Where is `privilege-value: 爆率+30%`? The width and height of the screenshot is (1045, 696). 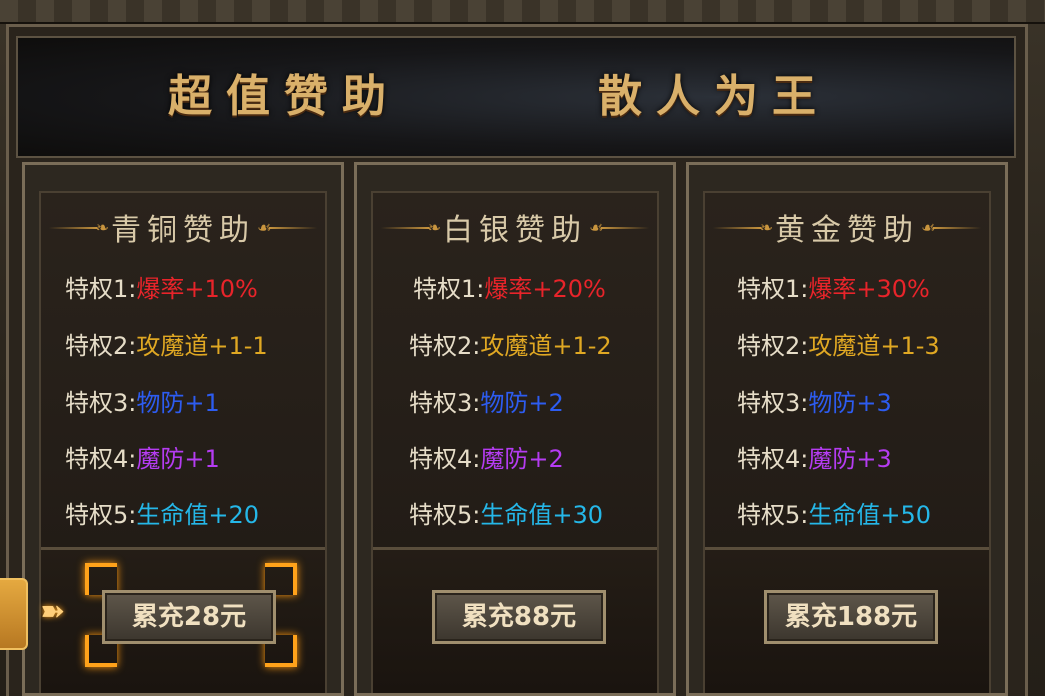 privilege-value: 爆率+30% is located at coordinates (869, 289).